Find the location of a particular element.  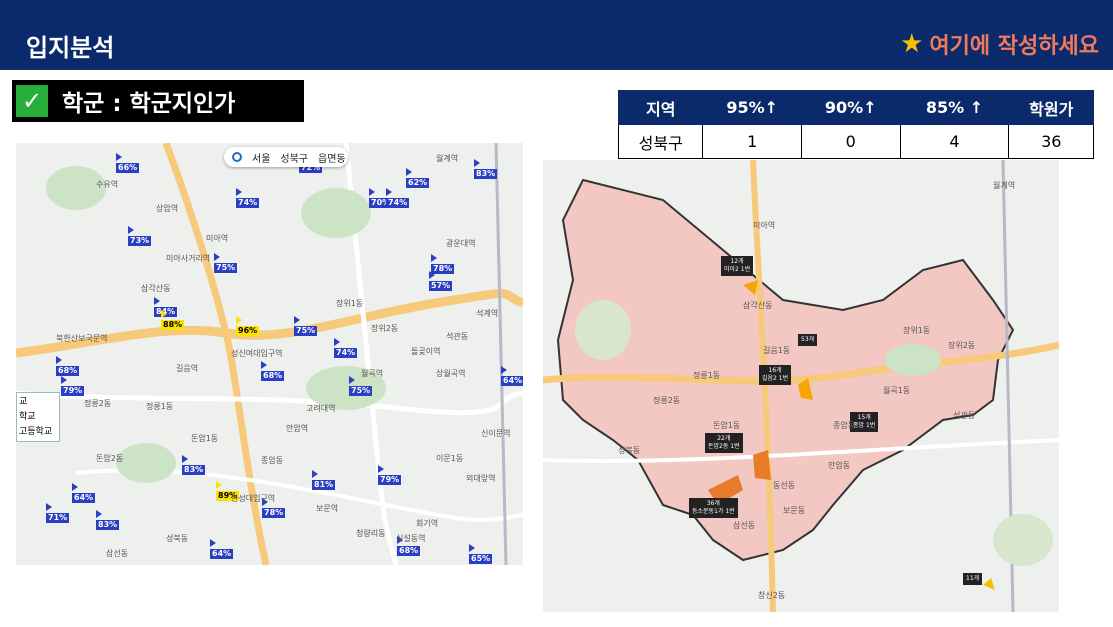

place-label: 한성대입구역 is located at coordinates (253, 498).